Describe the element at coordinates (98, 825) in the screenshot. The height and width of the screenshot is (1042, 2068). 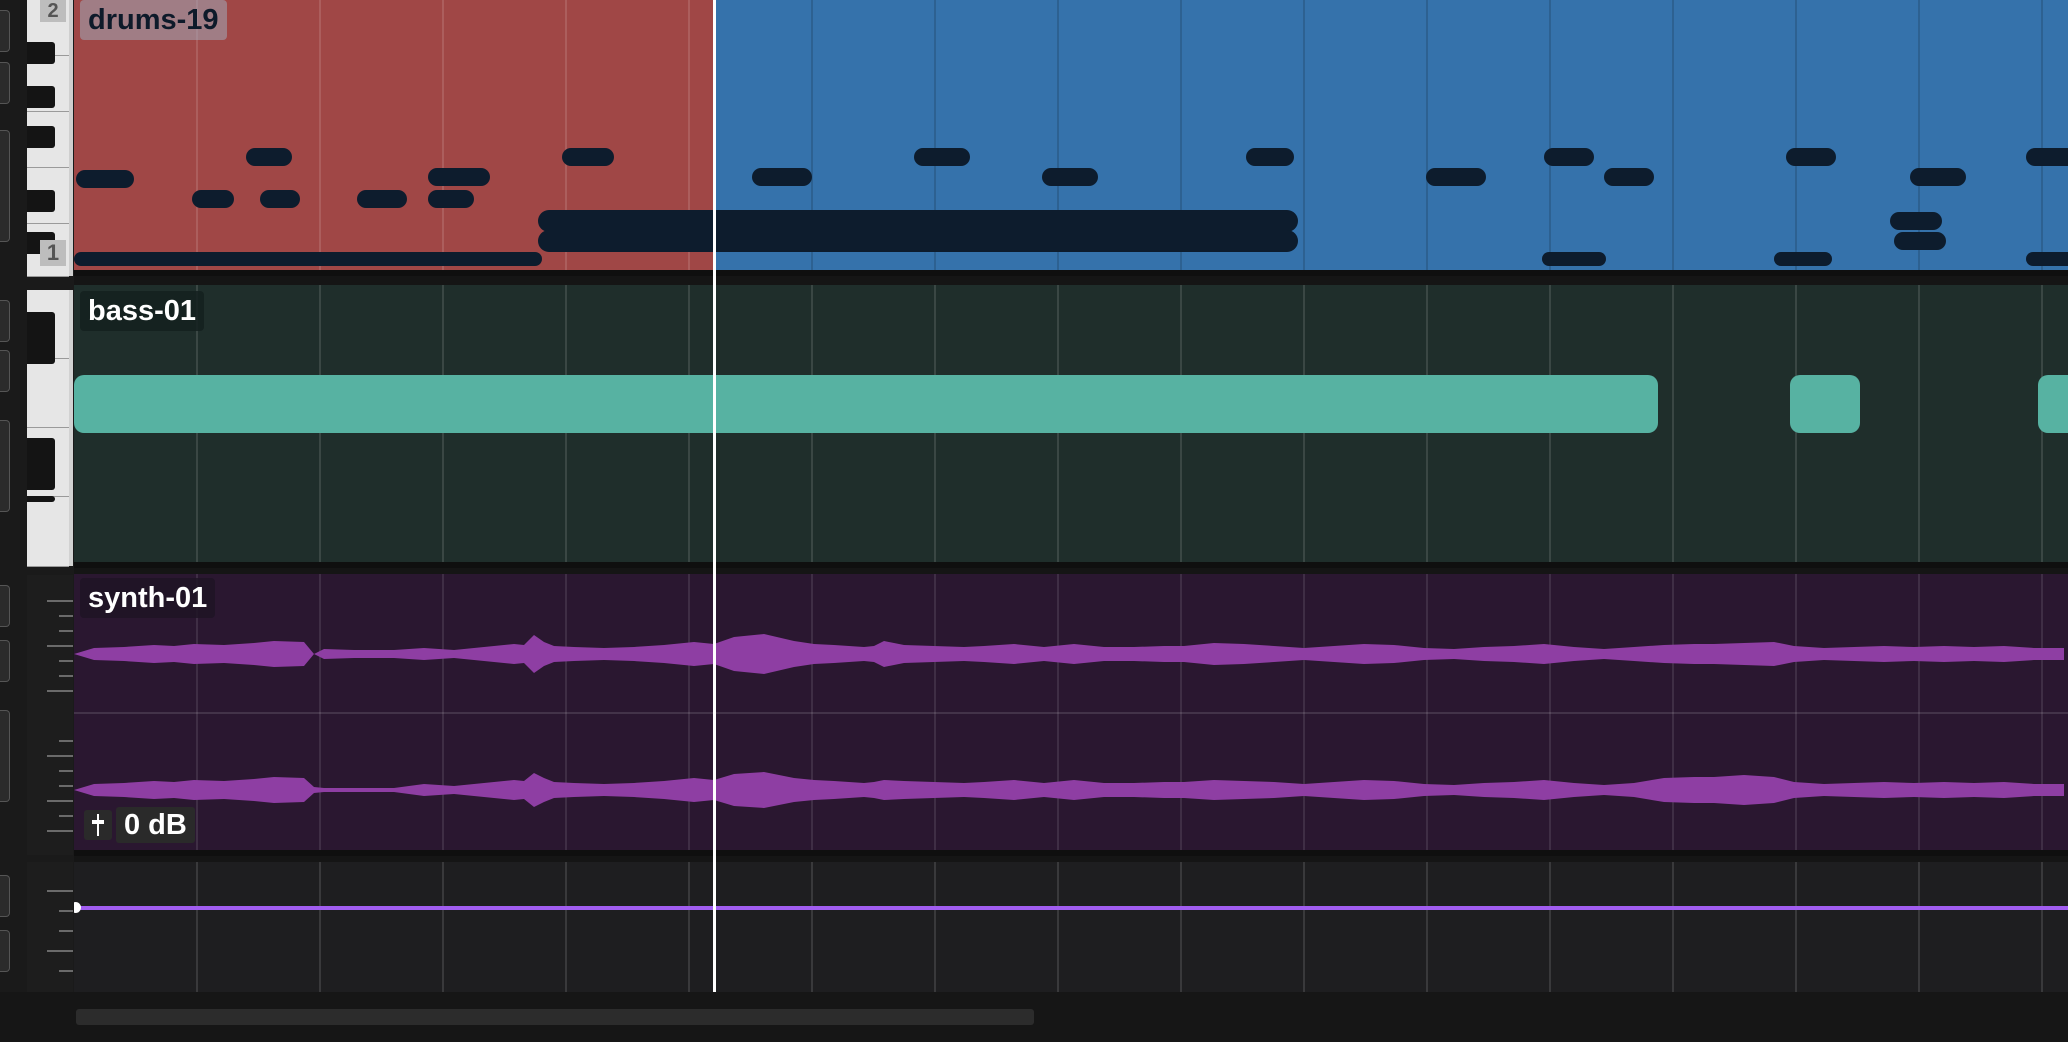
I see `fader-icon` at that location.